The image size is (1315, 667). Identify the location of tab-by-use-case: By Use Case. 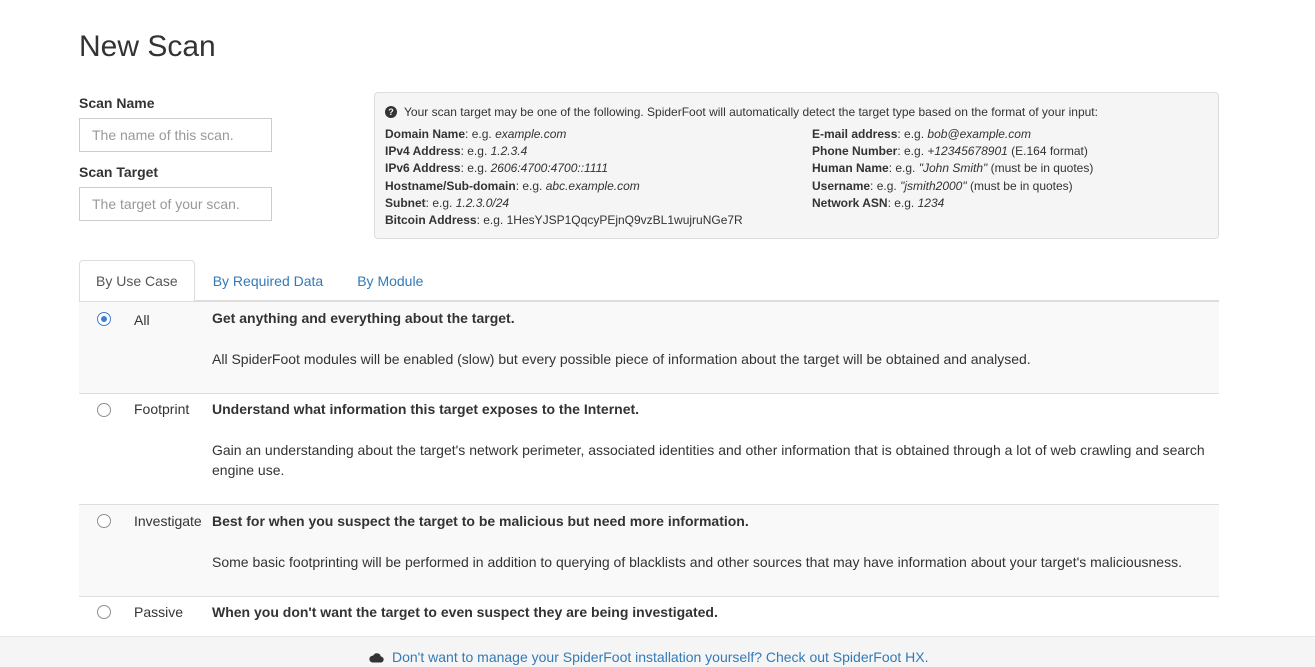
(137, 281).